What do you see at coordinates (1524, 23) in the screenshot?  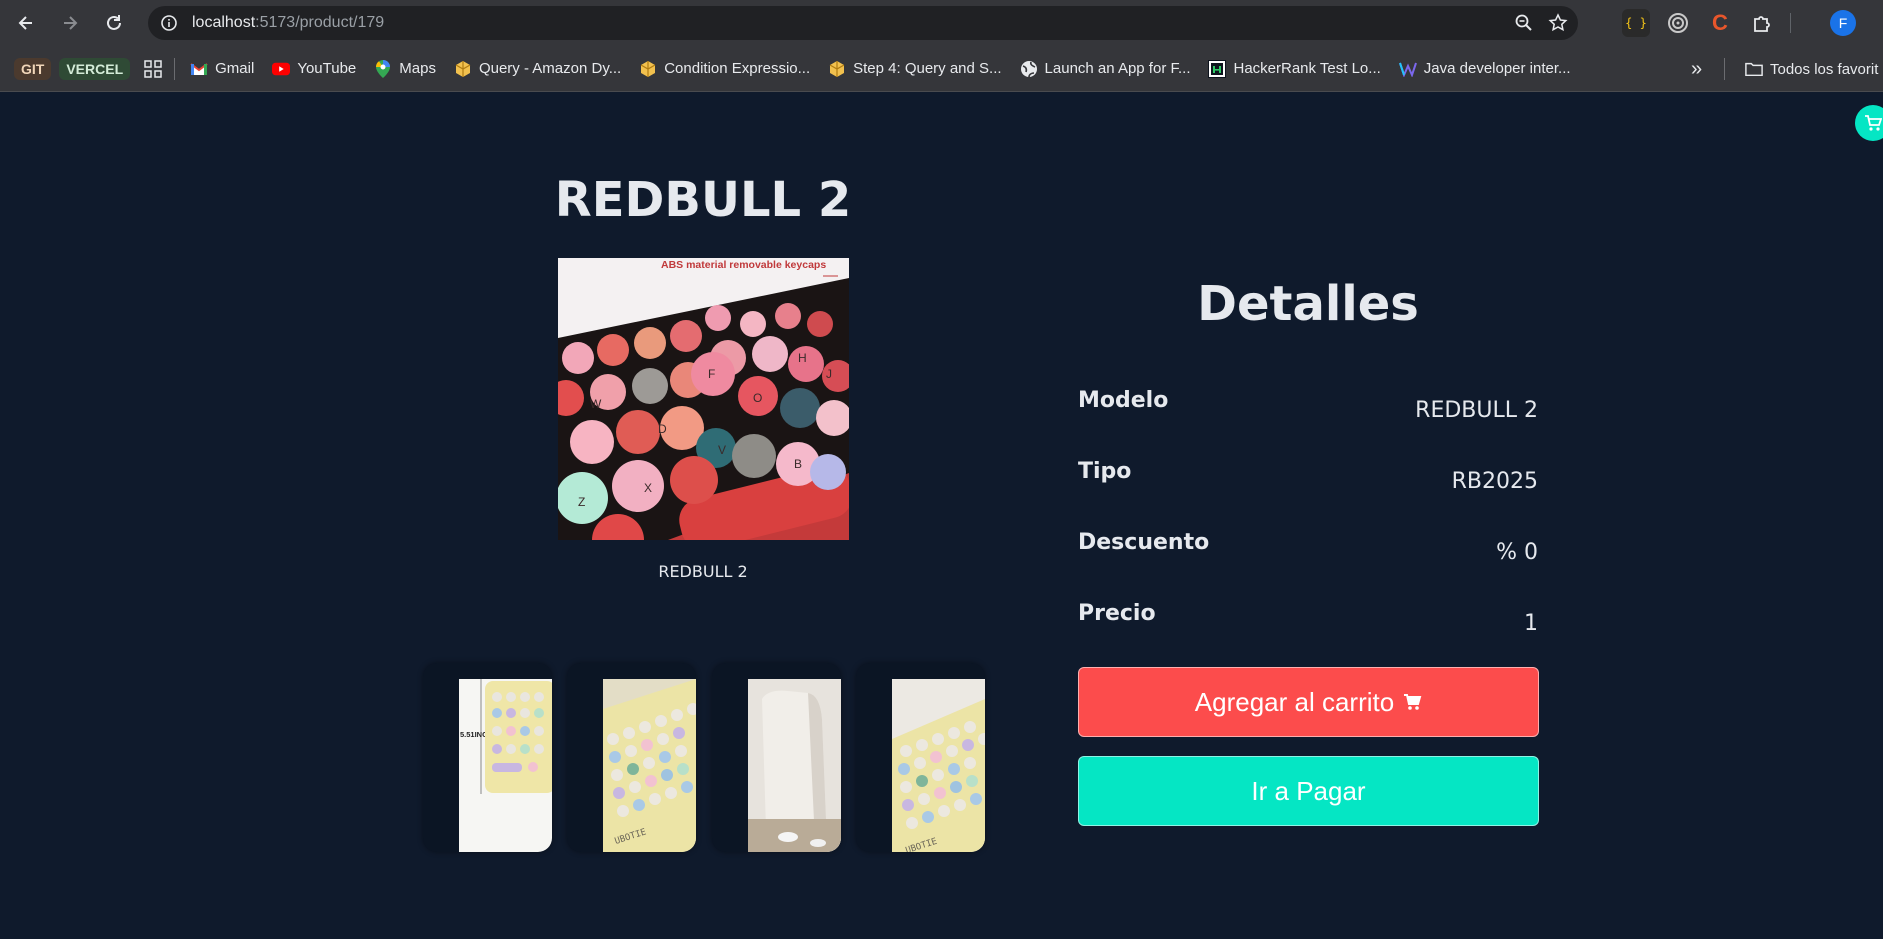 I see `zoom-icon` at bounding box center [1524, 23].